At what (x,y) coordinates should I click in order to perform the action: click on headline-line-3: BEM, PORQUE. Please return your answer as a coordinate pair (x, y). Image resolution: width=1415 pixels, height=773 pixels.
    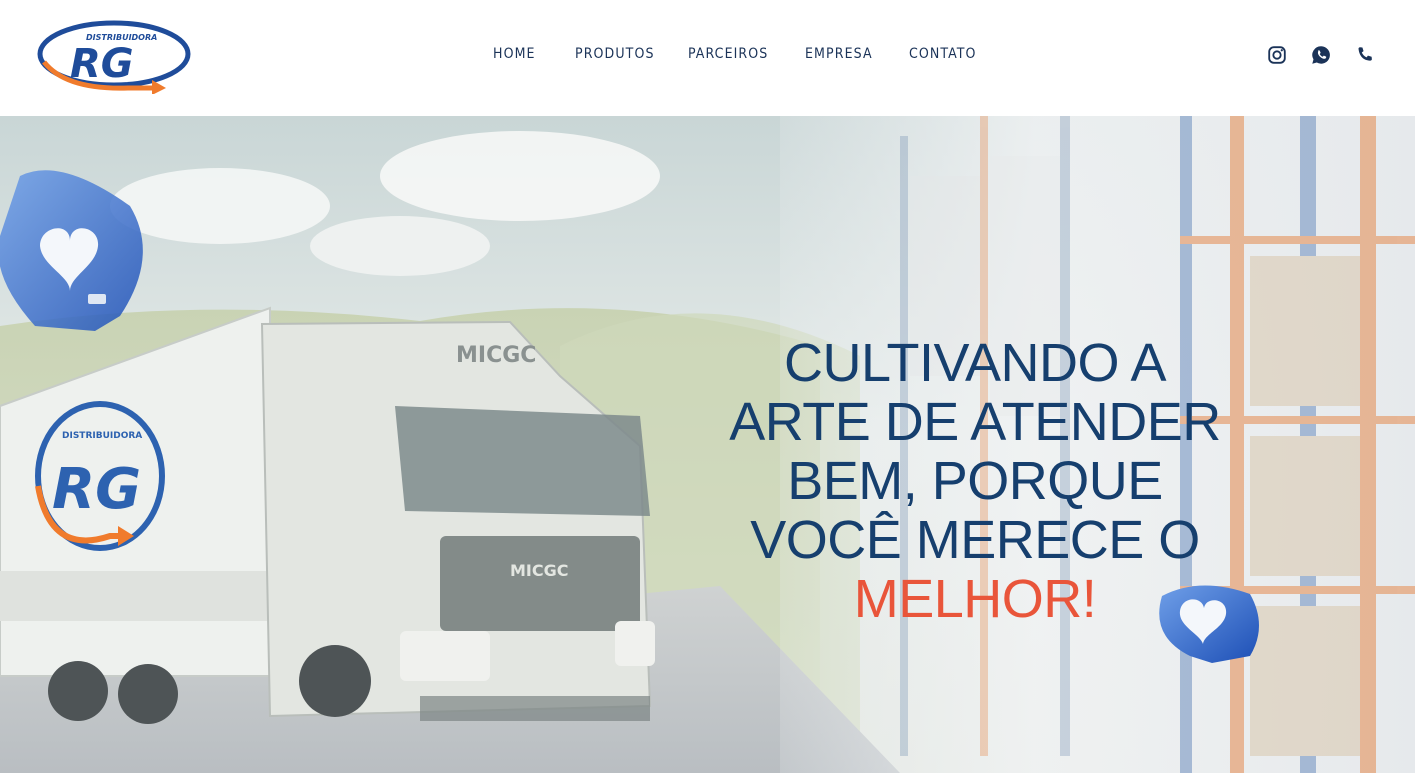
    Looking at the image, I should click on (975, 481).